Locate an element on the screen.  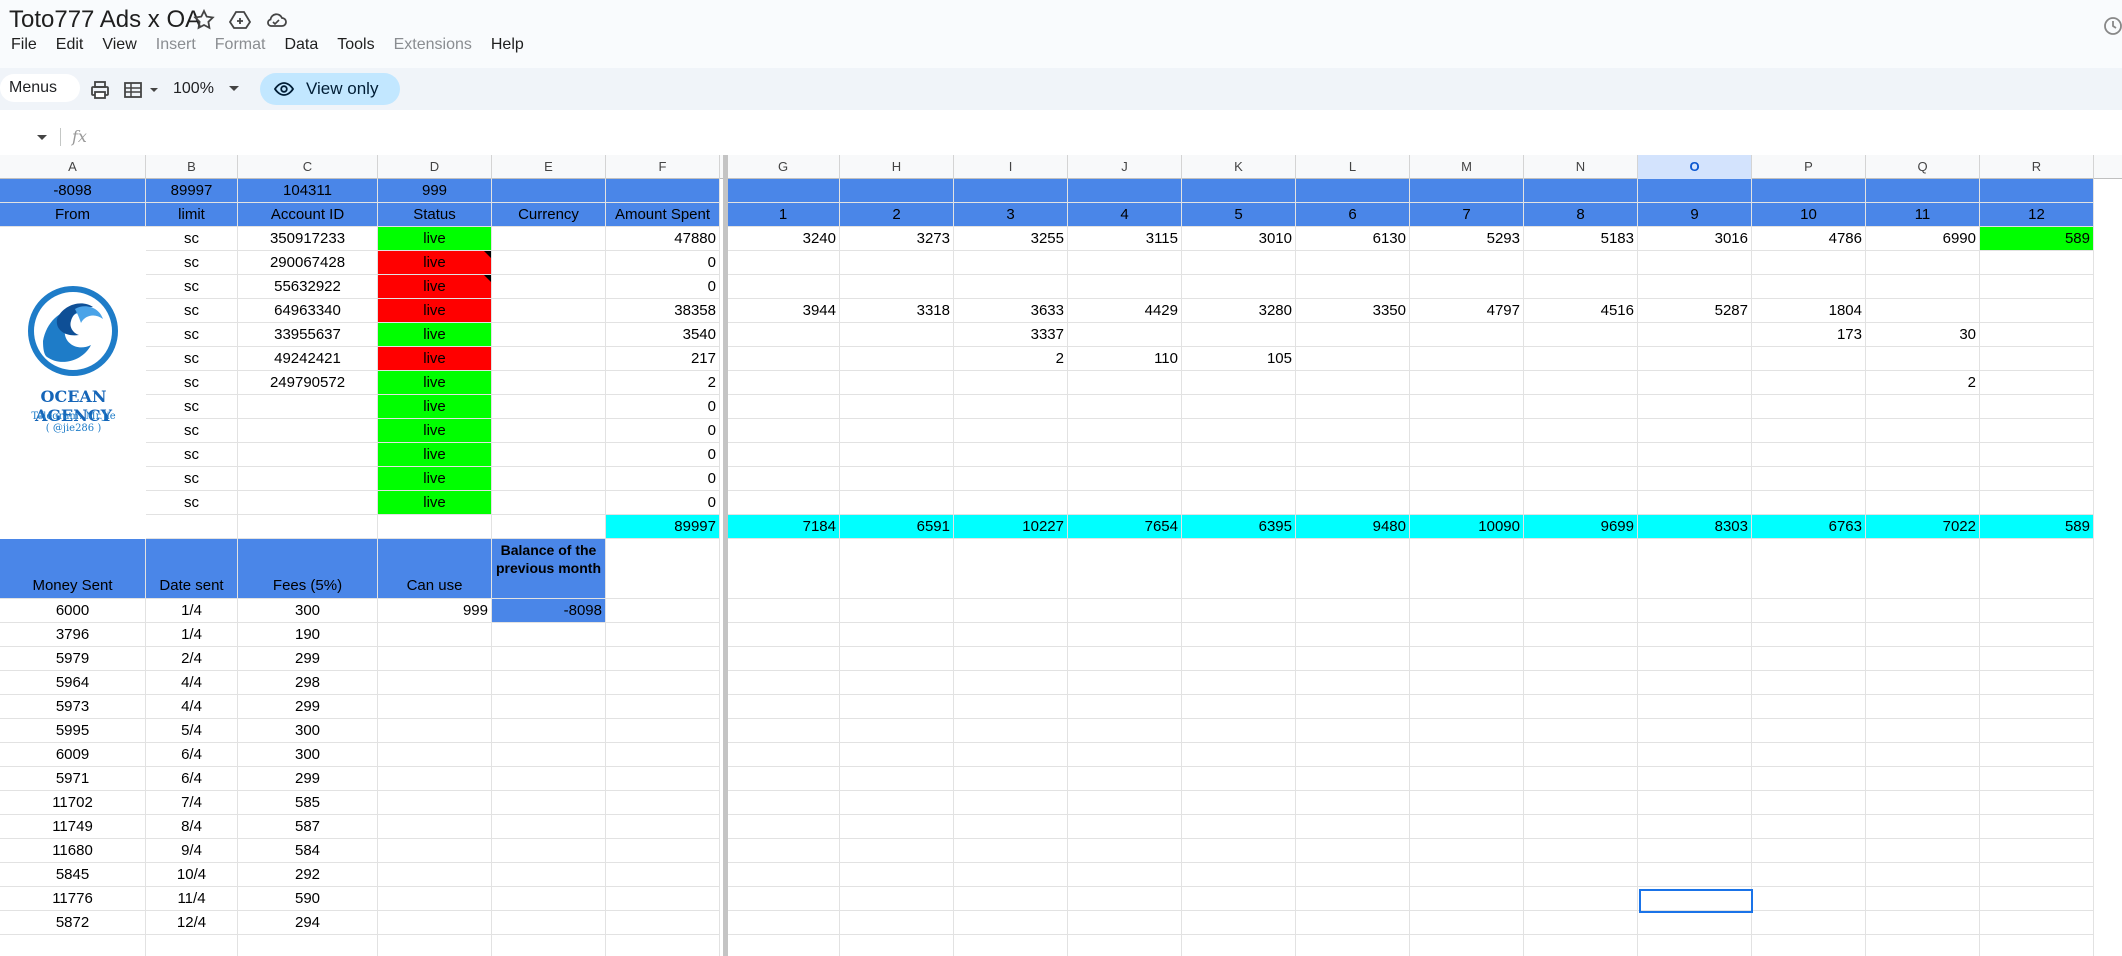
amount-spent-cell: 0 is located at coordinates (663, 431).